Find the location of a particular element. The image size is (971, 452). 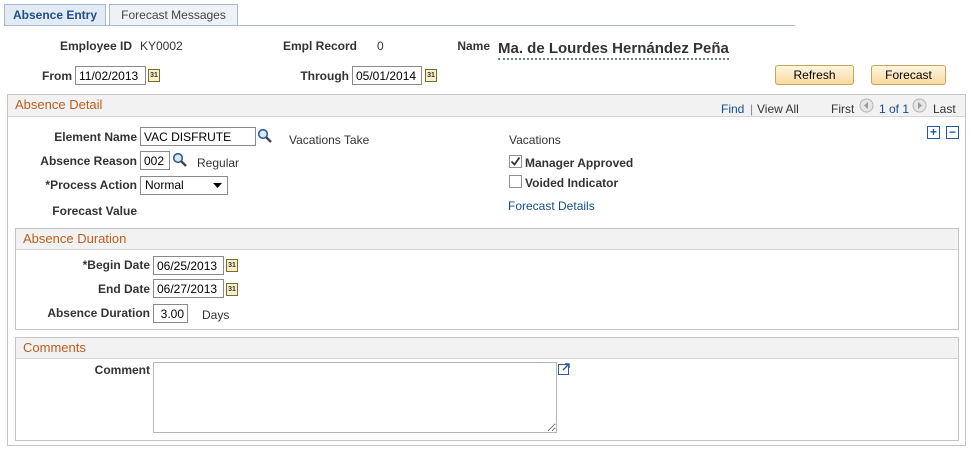

absence-duration-title: Absence Duration is located at coordinates (75, 238).